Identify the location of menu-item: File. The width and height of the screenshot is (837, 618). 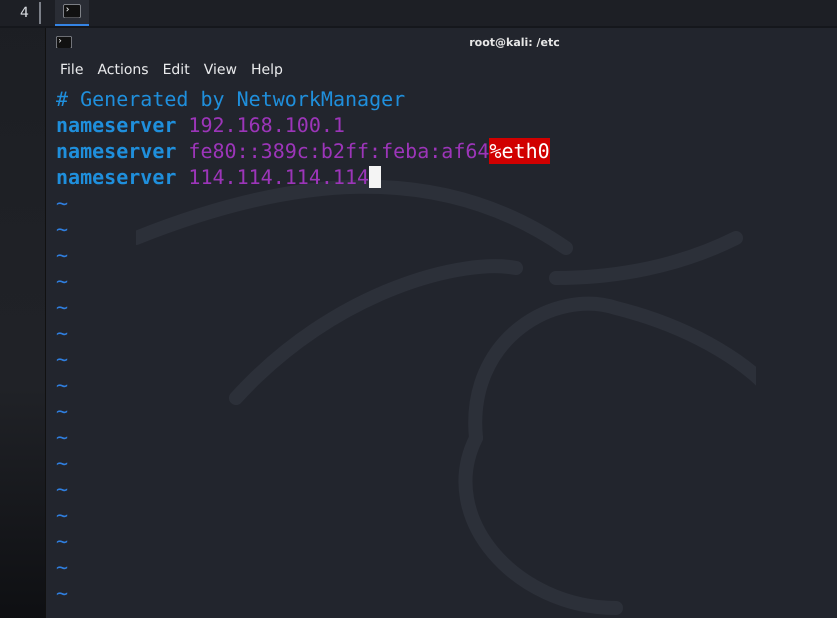
(71, 70).